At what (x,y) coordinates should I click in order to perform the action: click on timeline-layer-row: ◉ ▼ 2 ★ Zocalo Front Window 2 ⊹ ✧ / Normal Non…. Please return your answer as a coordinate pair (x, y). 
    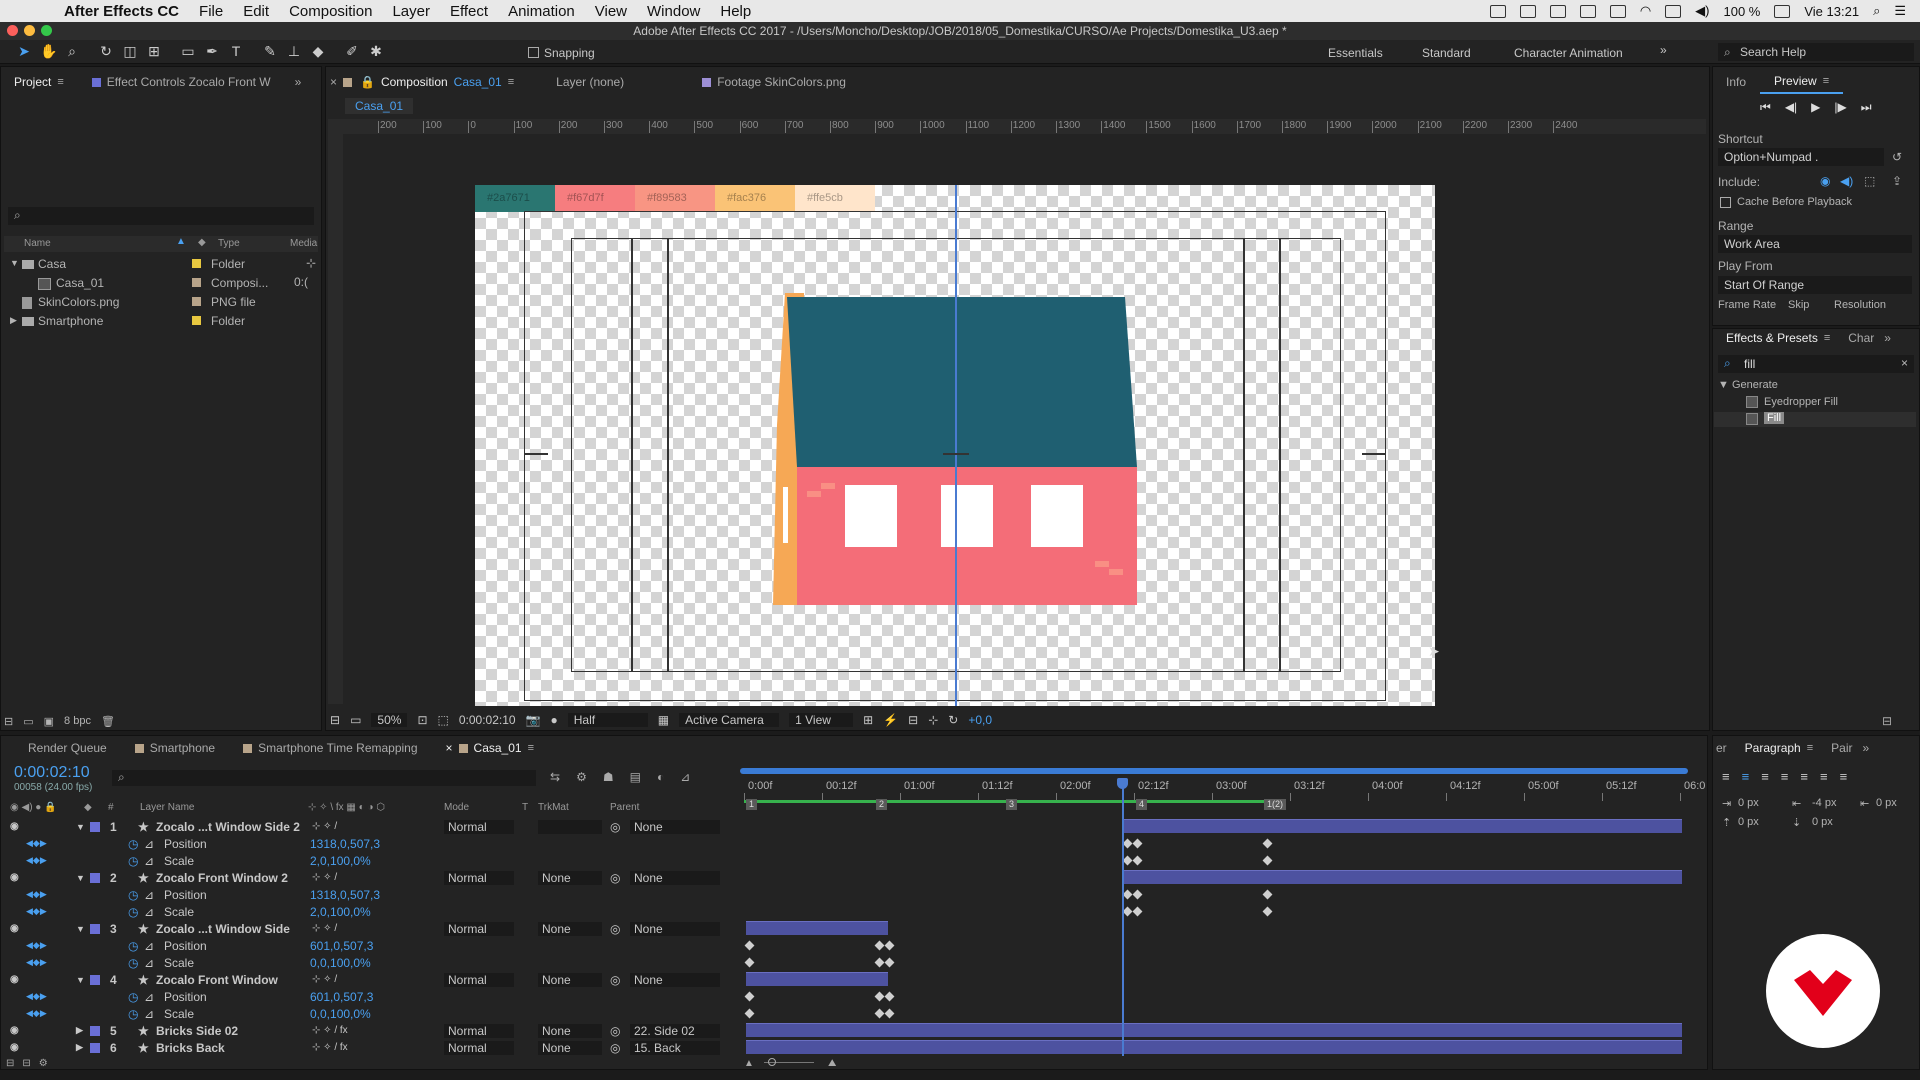
    Looking at the image, I should click on (374, 877).